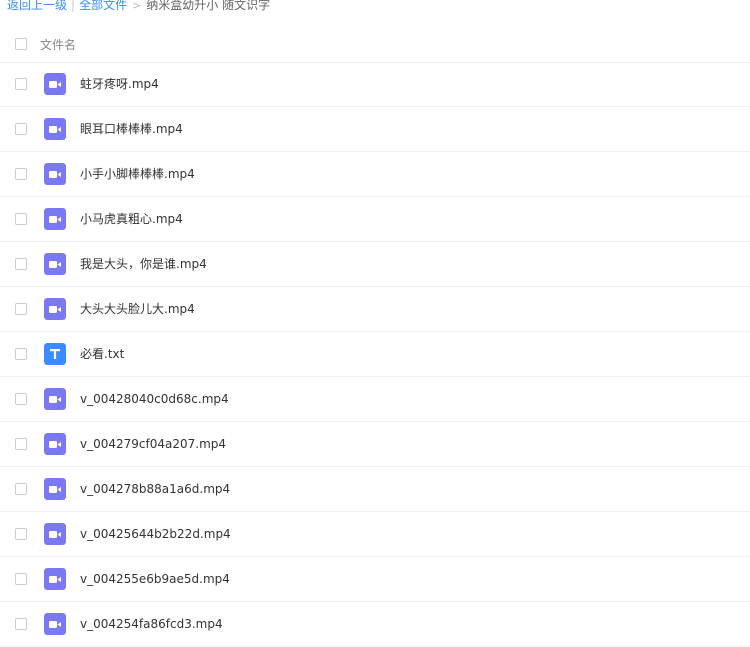 The height and width of the screenshot is (647, 750). What do you see at coordinates (375, 219) in the screenshot?
I see `file-row: 小马虎真粗心.mp4` at bounding box center [375, 219].